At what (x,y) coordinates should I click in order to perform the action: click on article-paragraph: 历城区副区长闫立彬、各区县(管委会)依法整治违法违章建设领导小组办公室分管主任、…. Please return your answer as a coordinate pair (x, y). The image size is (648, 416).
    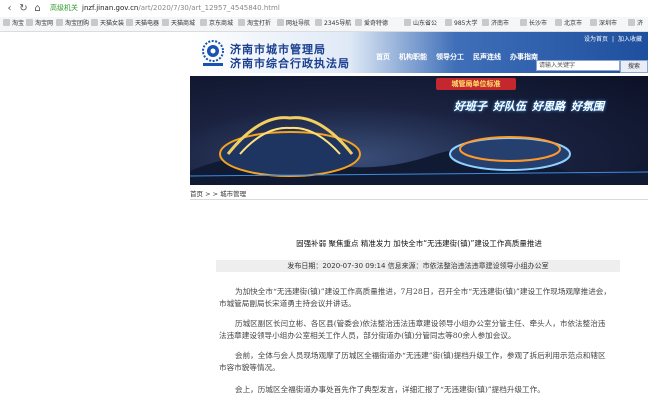
    Looking at the image, I should click on (412, 329).